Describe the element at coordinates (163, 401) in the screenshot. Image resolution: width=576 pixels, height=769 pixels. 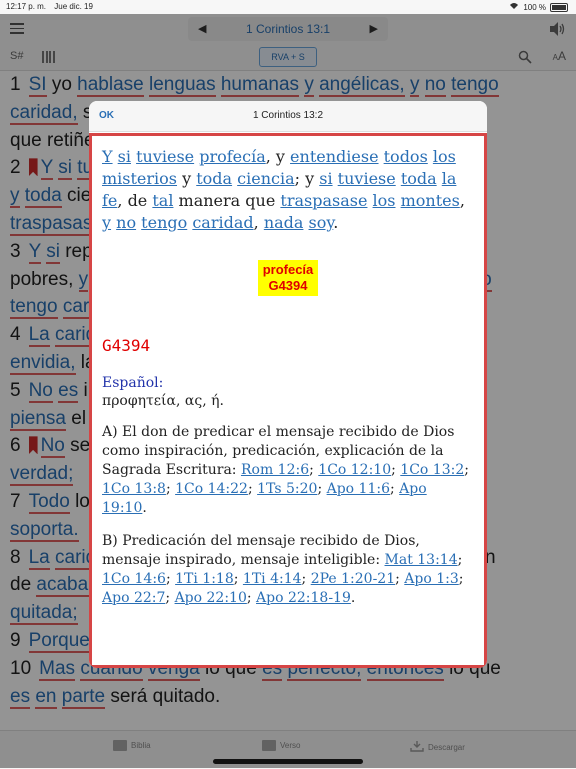
I see `greek-lemma: προφητεία, ας, ή.` at that location.